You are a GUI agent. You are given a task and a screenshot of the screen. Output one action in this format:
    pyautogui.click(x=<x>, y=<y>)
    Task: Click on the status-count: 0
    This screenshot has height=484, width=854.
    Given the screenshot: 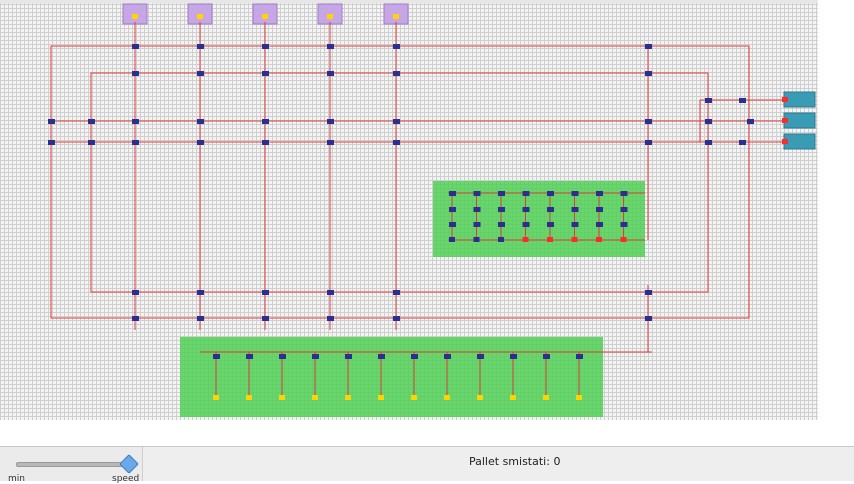 What is the action you would take?
    pyautogui.click(x=557, y=461)
    